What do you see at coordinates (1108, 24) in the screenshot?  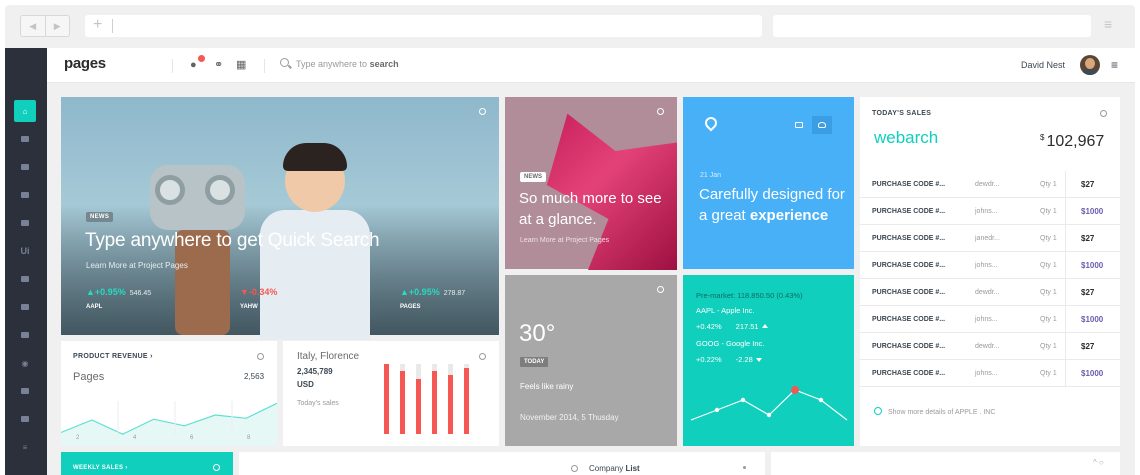 I see `browser-menu-icon: ≡` at bounding box center [1108, 24].